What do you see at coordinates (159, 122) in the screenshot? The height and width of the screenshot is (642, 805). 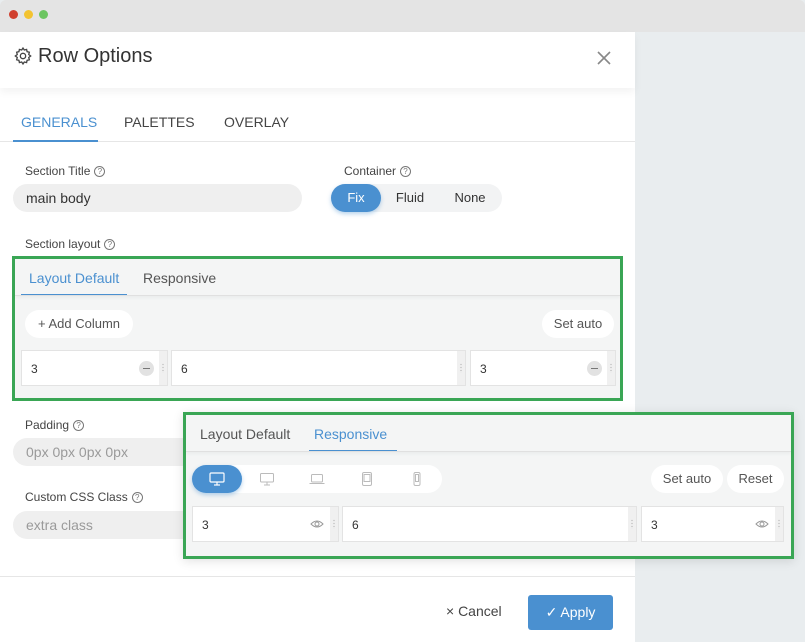 I see `tab-palettes: PALETTES` at bounding box center [159, 122].